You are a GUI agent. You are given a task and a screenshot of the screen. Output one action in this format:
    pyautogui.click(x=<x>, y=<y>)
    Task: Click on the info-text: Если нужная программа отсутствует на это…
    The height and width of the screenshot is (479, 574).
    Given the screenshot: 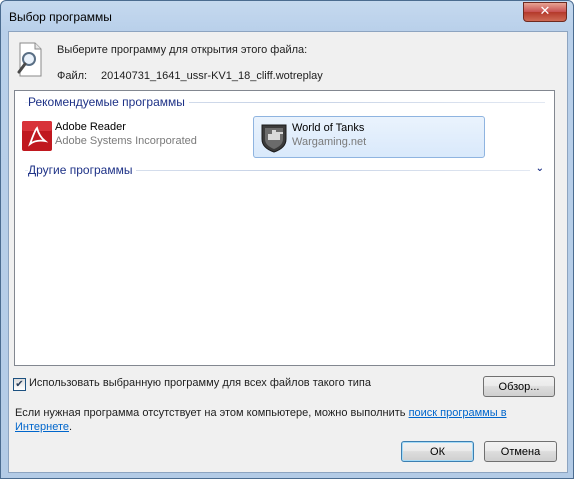 What is the action you would take?
    pyautogui.click(x=275, y=420)
    